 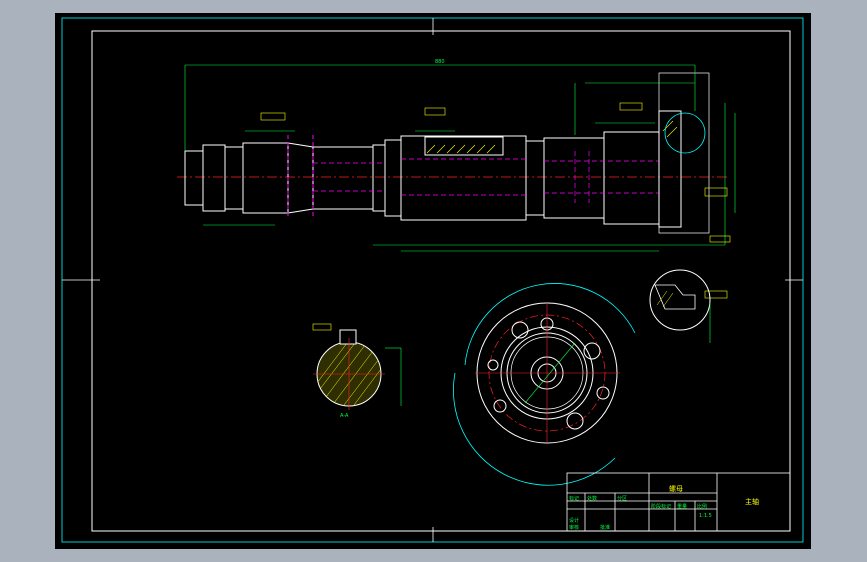 What do you see at coordinates (440, 62) in the screenshot?
I see `dim-overall: 880` at bounding box center [440, 62].